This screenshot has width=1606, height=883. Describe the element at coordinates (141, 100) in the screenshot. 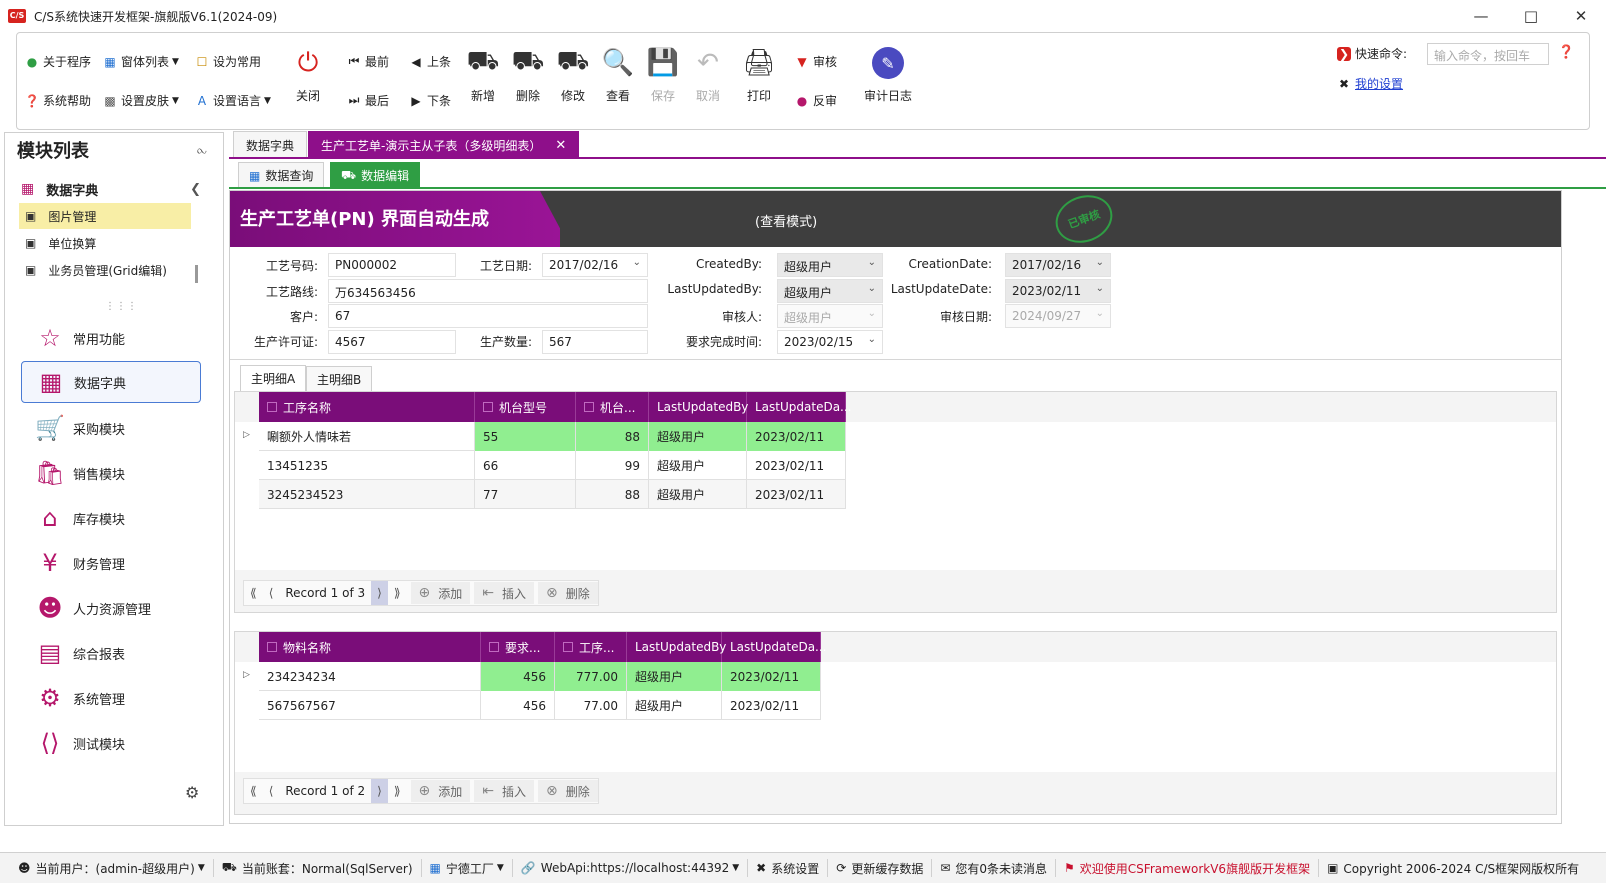

I see `skin-button: ▩ 设置皮肤 ▼` at that location.